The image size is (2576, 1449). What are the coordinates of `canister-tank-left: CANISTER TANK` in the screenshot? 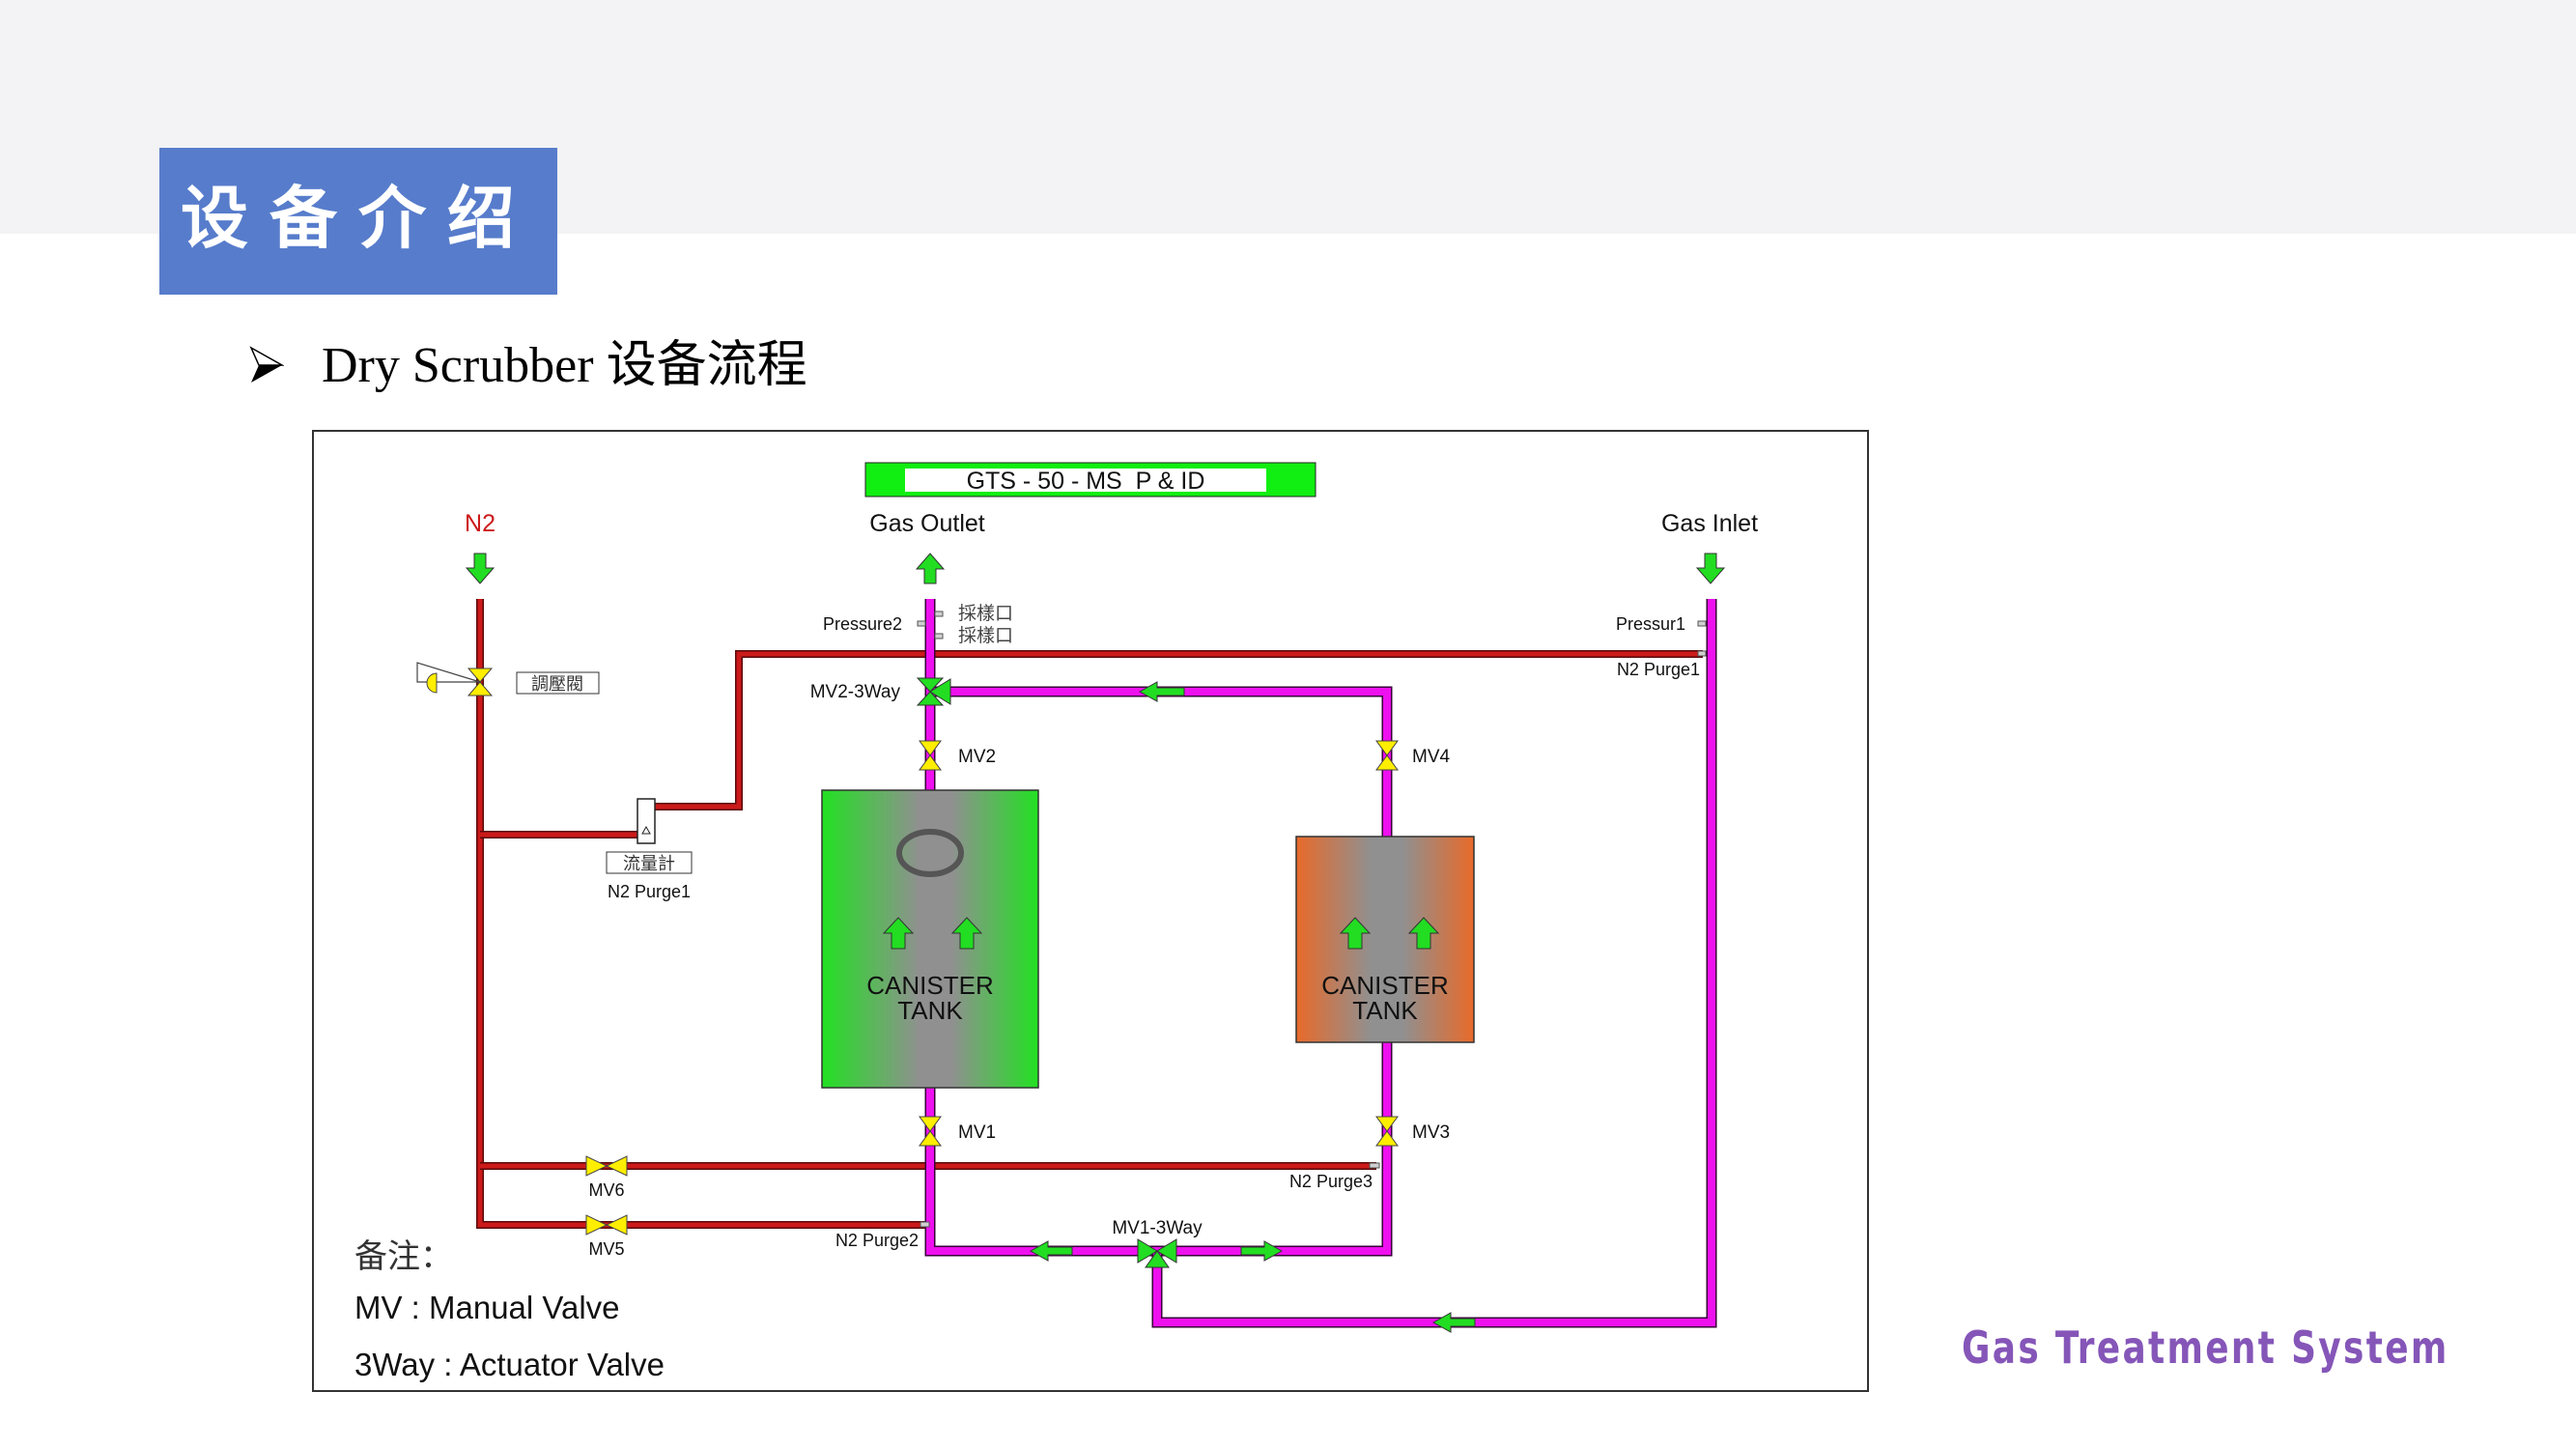 It's located at (930, 939).